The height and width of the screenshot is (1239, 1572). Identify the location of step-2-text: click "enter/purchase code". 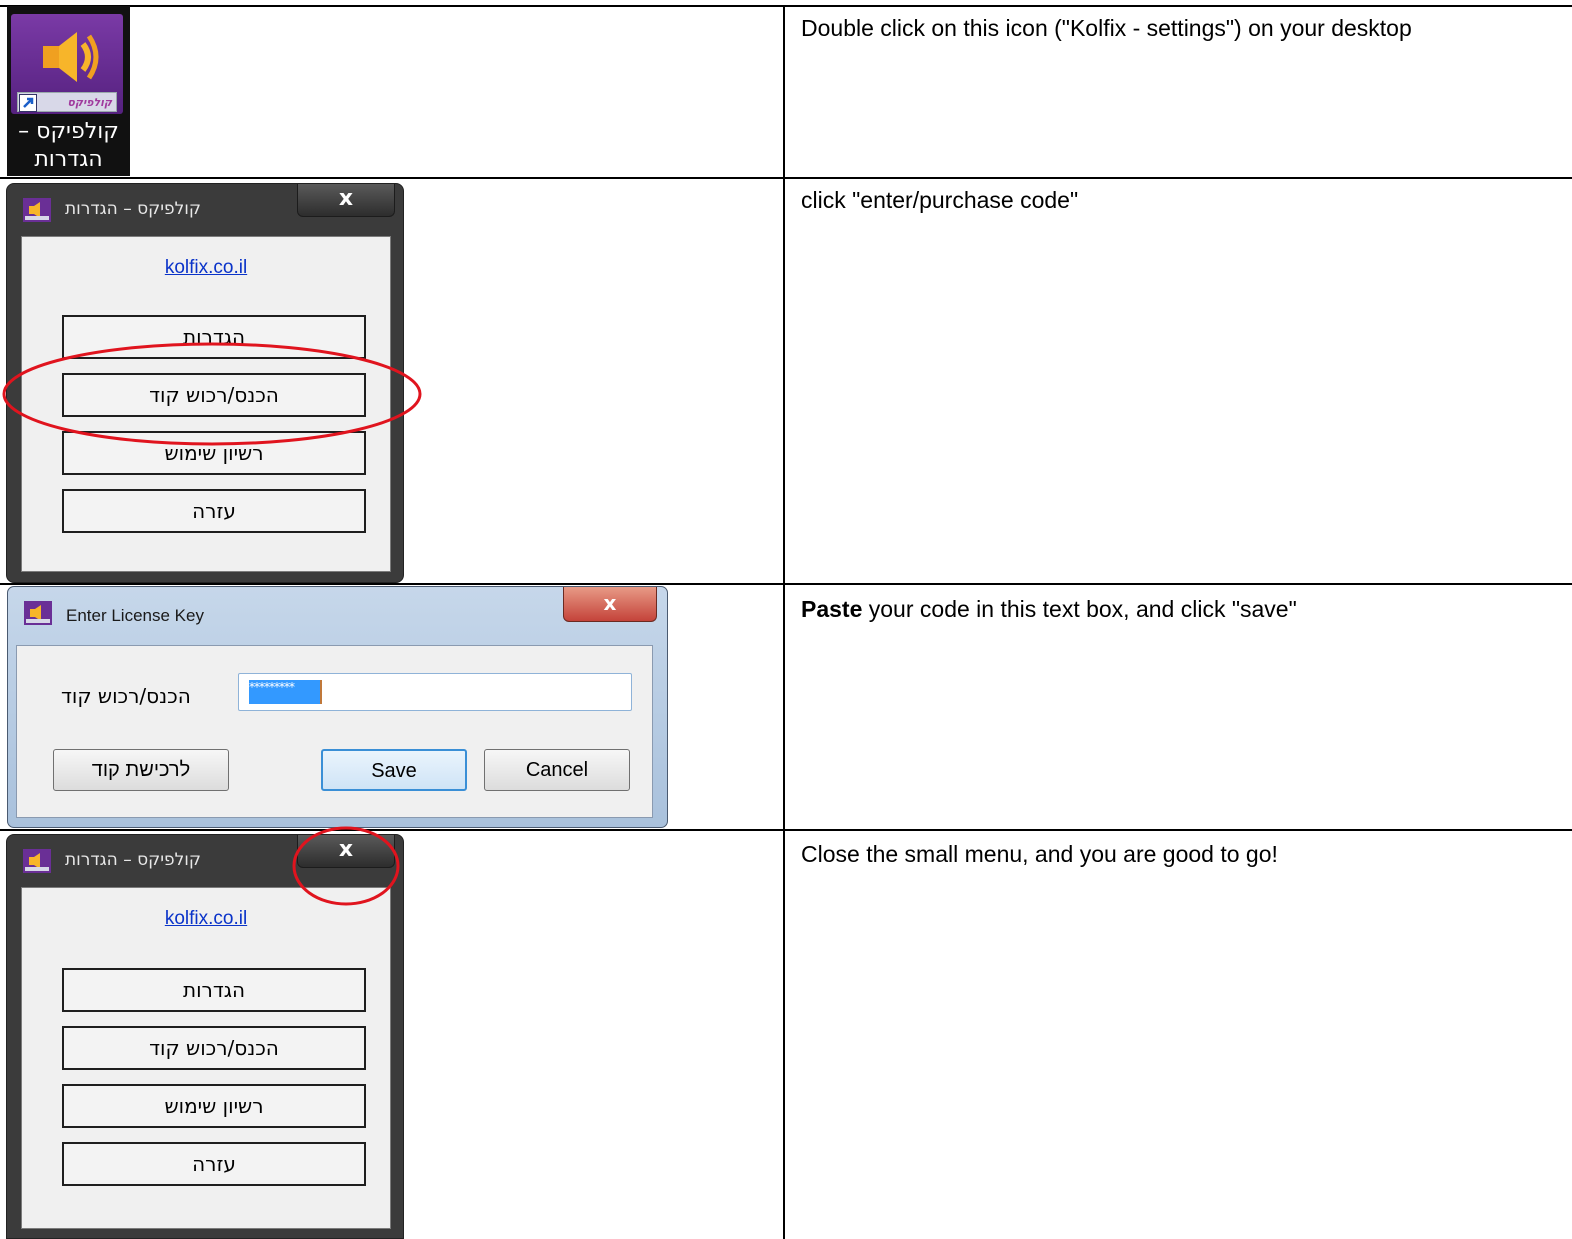
(940, 200).